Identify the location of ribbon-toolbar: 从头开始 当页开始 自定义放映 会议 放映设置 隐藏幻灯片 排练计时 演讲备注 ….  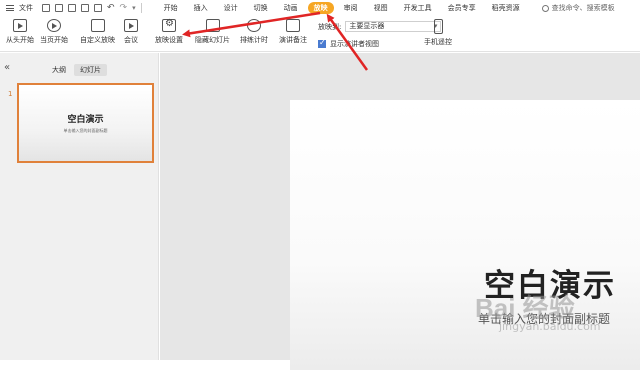
(320, 34).